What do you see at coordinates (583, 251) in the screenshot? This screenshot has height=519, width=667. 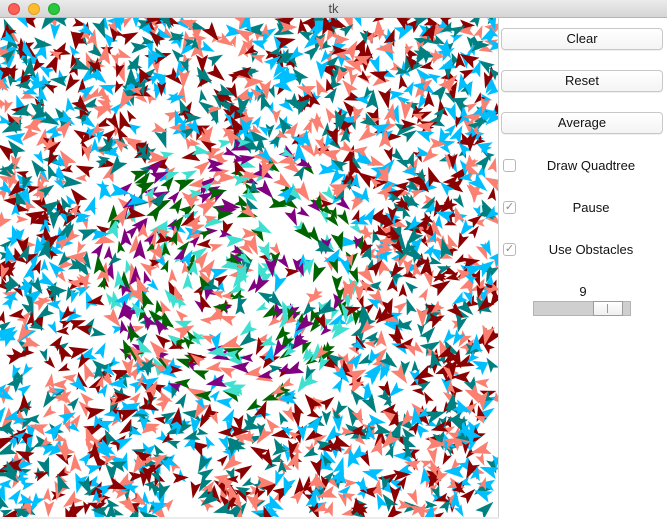 I see `use-obstacles-toggle: ✓ Use Obstacles` at bounding box center [583, 251].